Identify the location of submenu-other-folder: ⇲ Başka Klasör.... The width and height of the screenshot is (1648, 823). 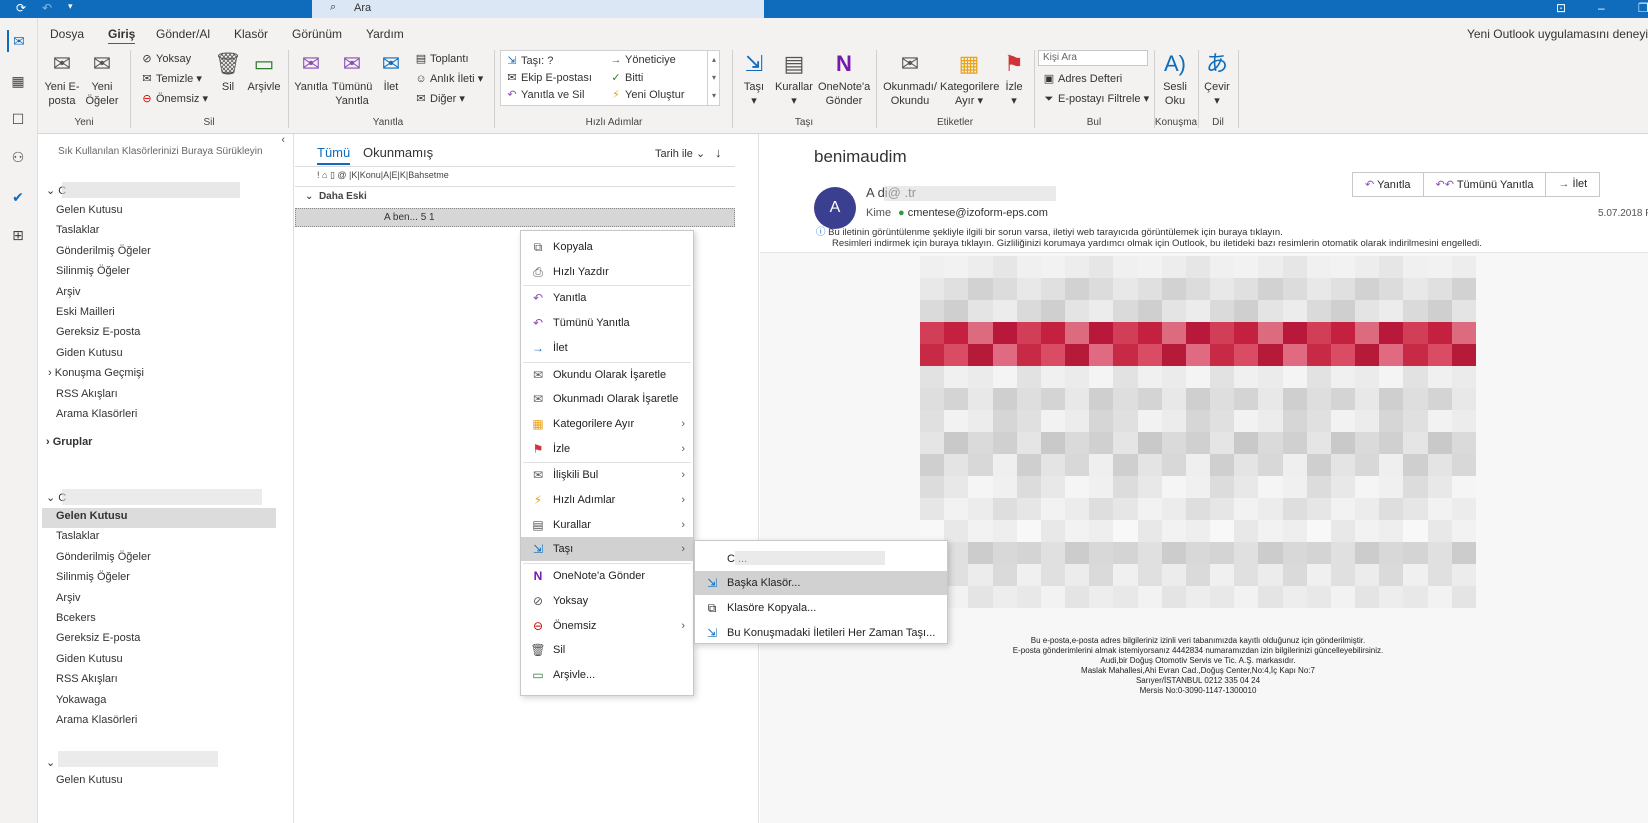
(821, 583).